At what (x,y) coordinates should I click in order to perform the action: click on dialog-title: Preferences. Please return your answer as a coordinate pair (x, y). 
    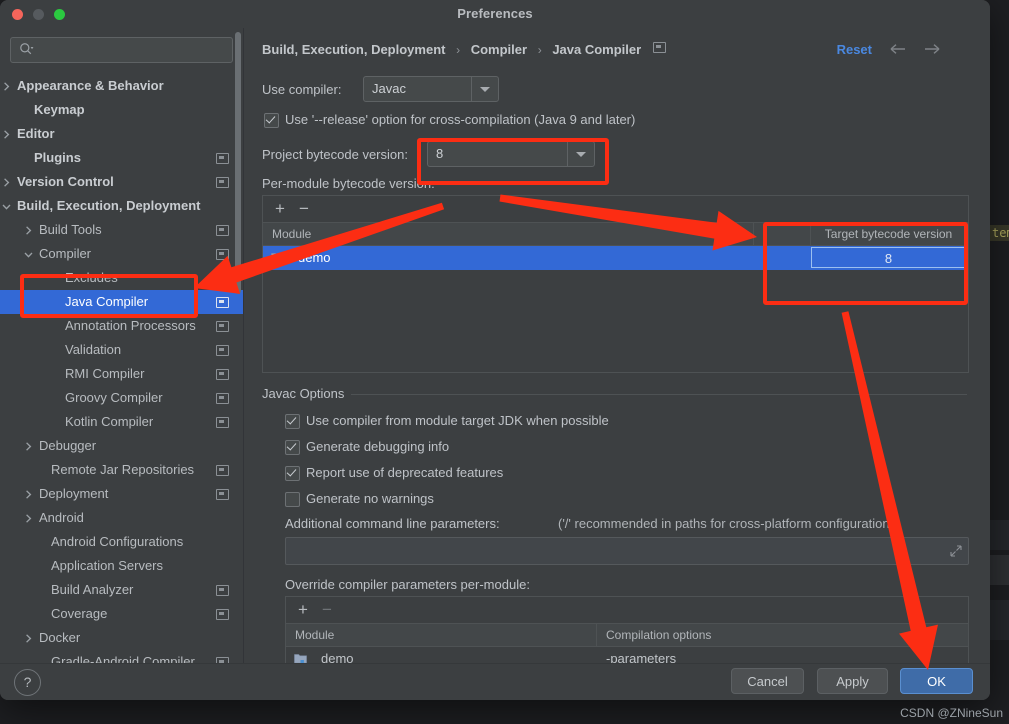
    Looking at the image, I should click on (495, 13).